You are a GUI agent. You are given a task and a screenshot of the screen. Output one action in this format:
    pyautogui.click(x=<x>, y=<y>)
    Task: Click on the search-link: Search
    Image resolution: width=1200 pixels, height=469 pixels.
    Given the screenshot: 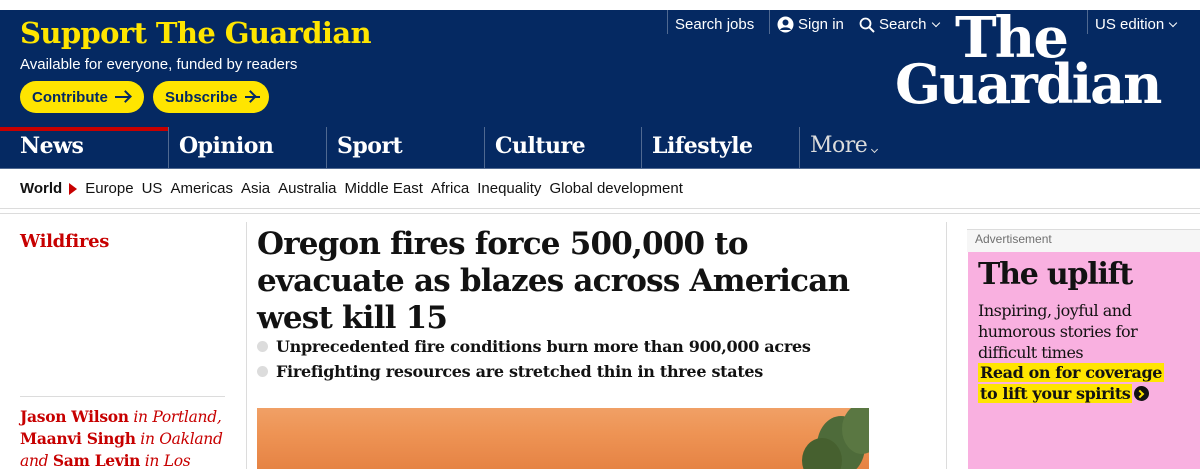 What is the action you would take?
    pyautogui.click(x=899, y=24)
    